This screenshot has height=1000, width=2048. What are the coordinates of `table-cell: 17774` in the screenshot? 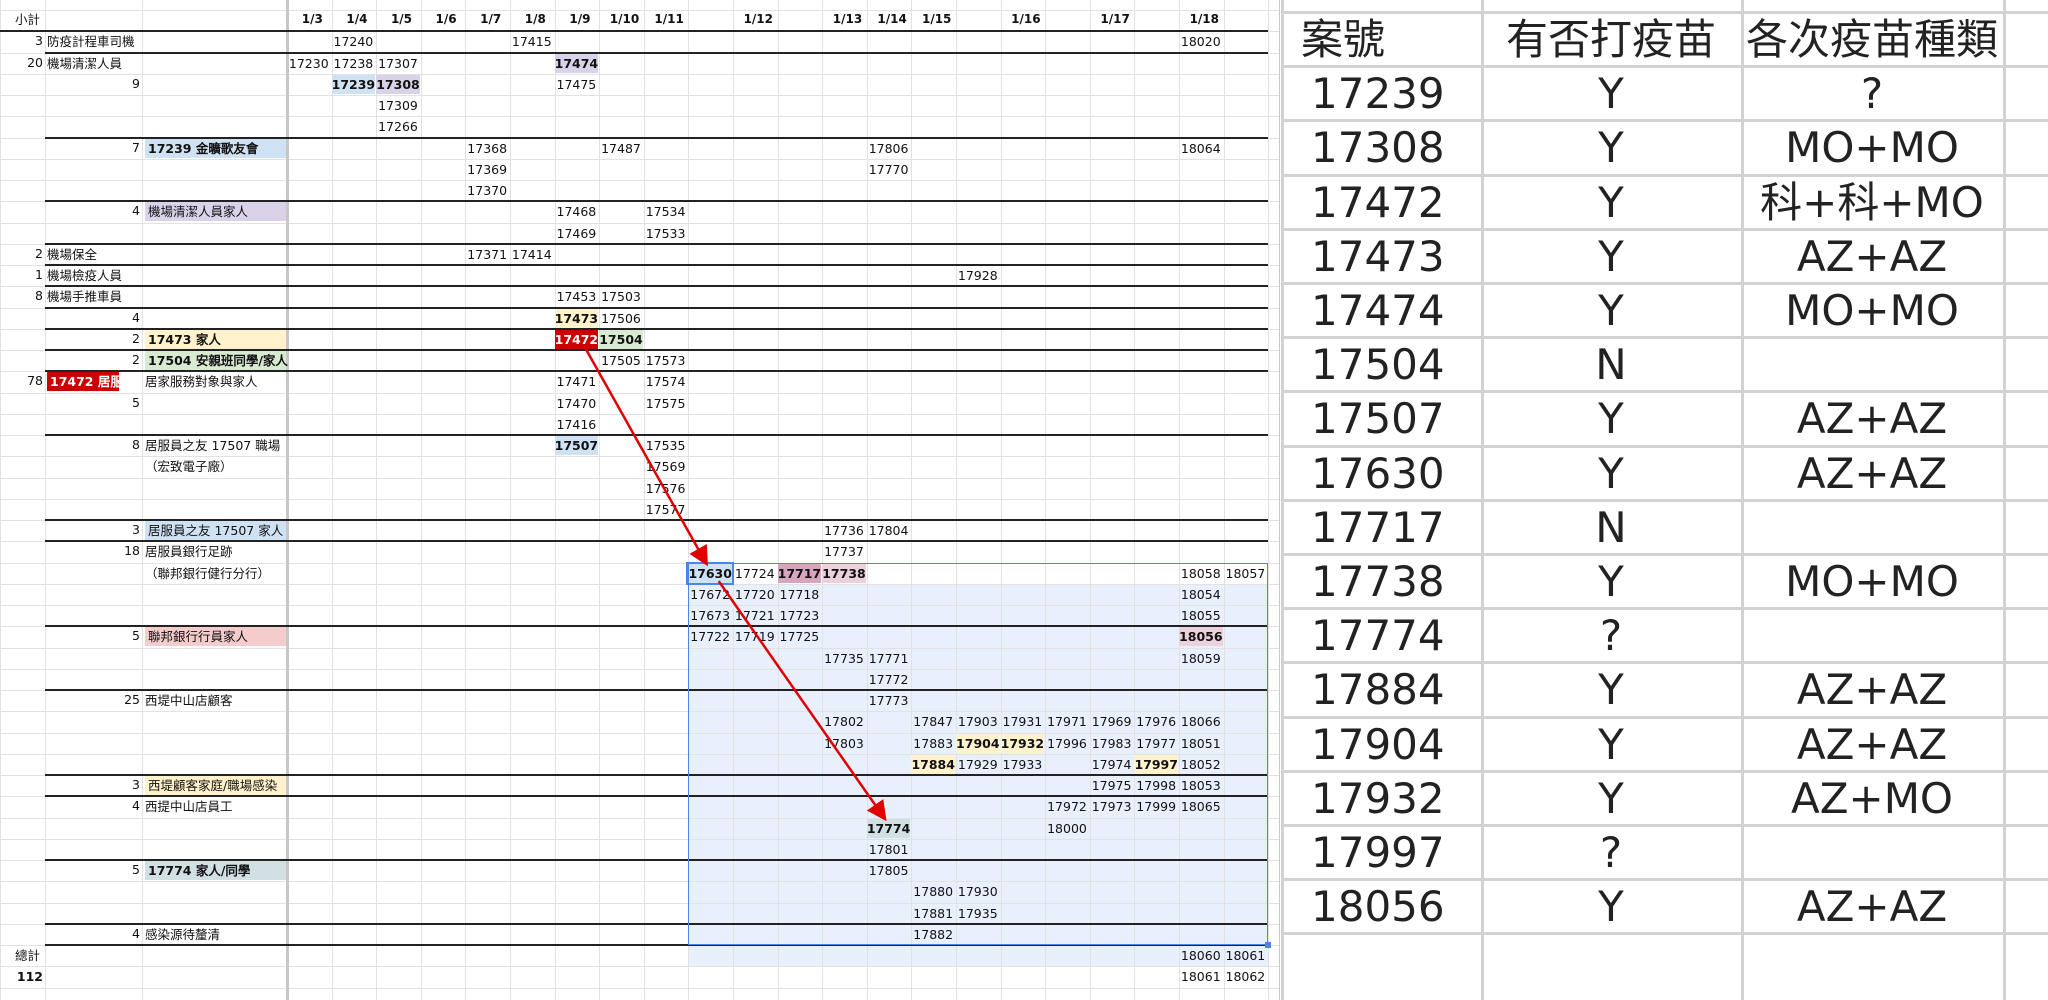 It's located at (1378, 635).